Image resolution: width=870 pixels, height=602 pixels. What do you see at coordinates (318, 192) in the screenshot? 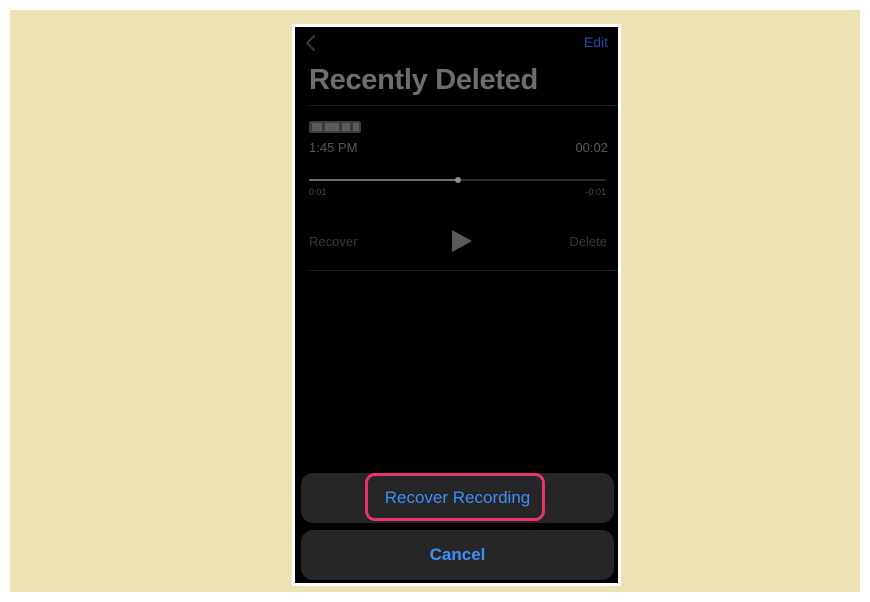
I see `elapsed-time: 0:01` at bounding box center [318, 192].